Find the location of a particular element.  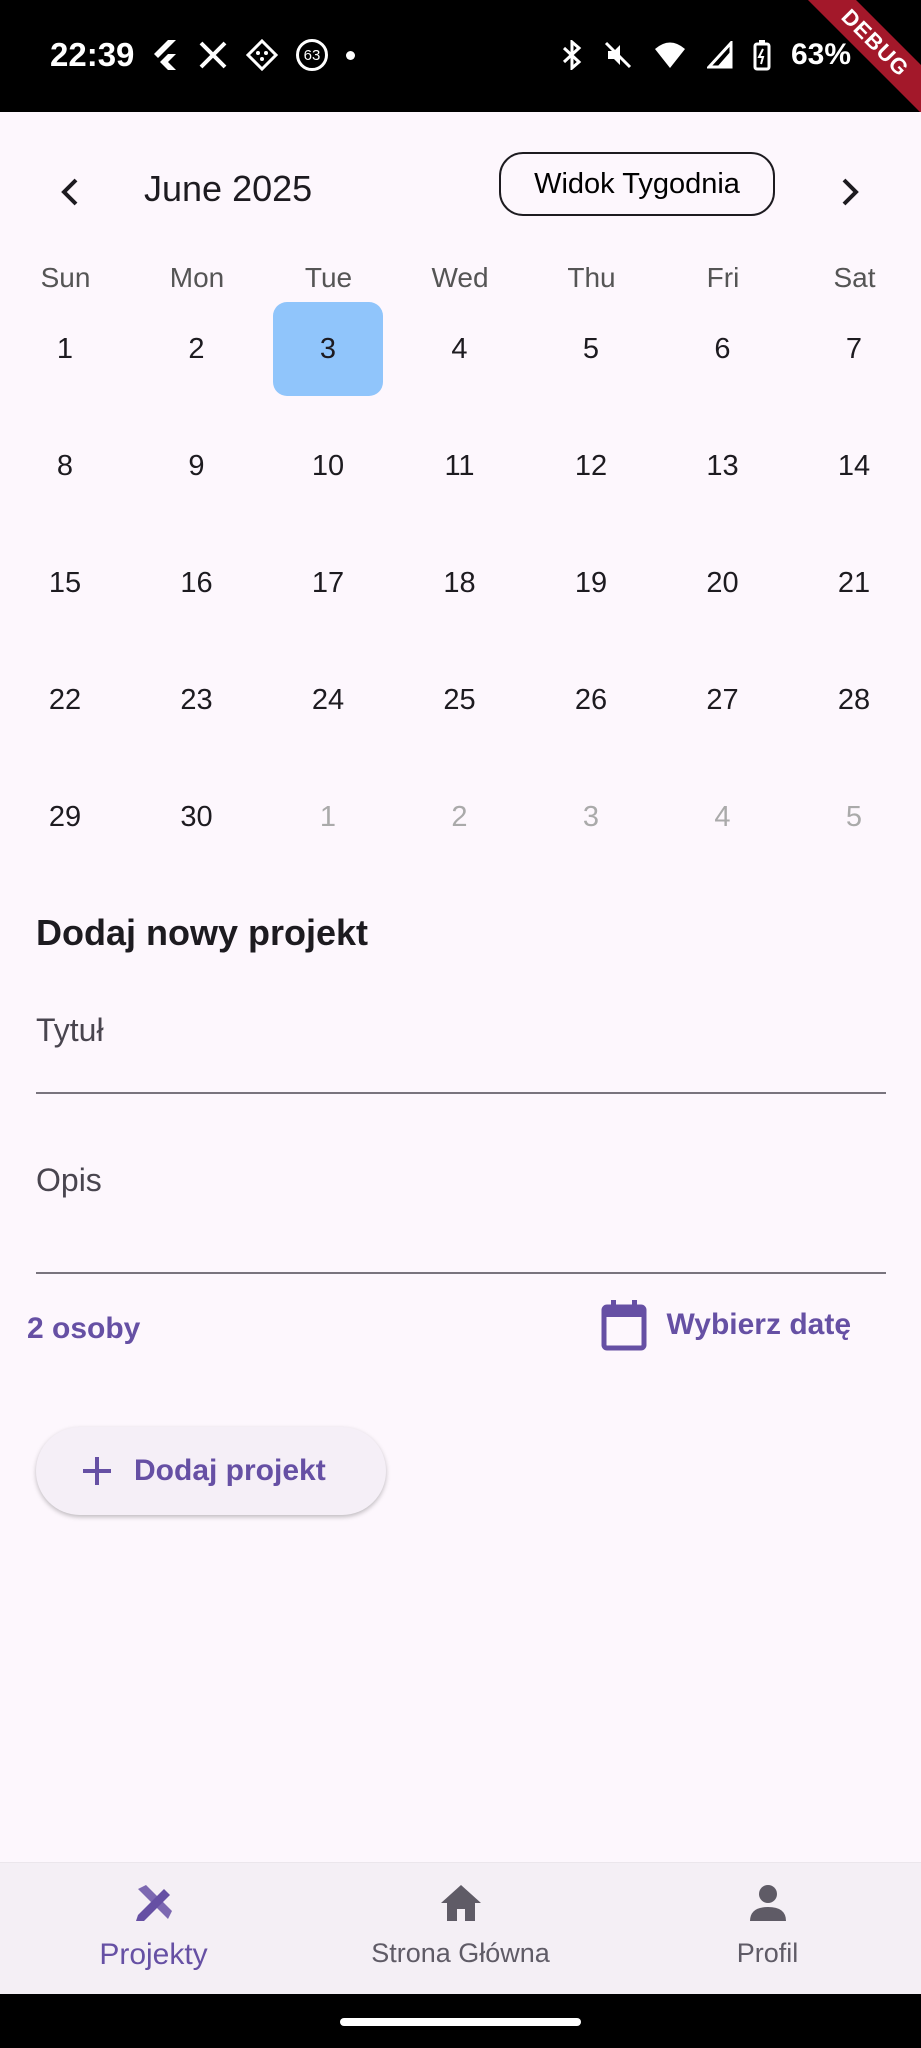

calendar-day: 7 is located at coordinates (854, 349).